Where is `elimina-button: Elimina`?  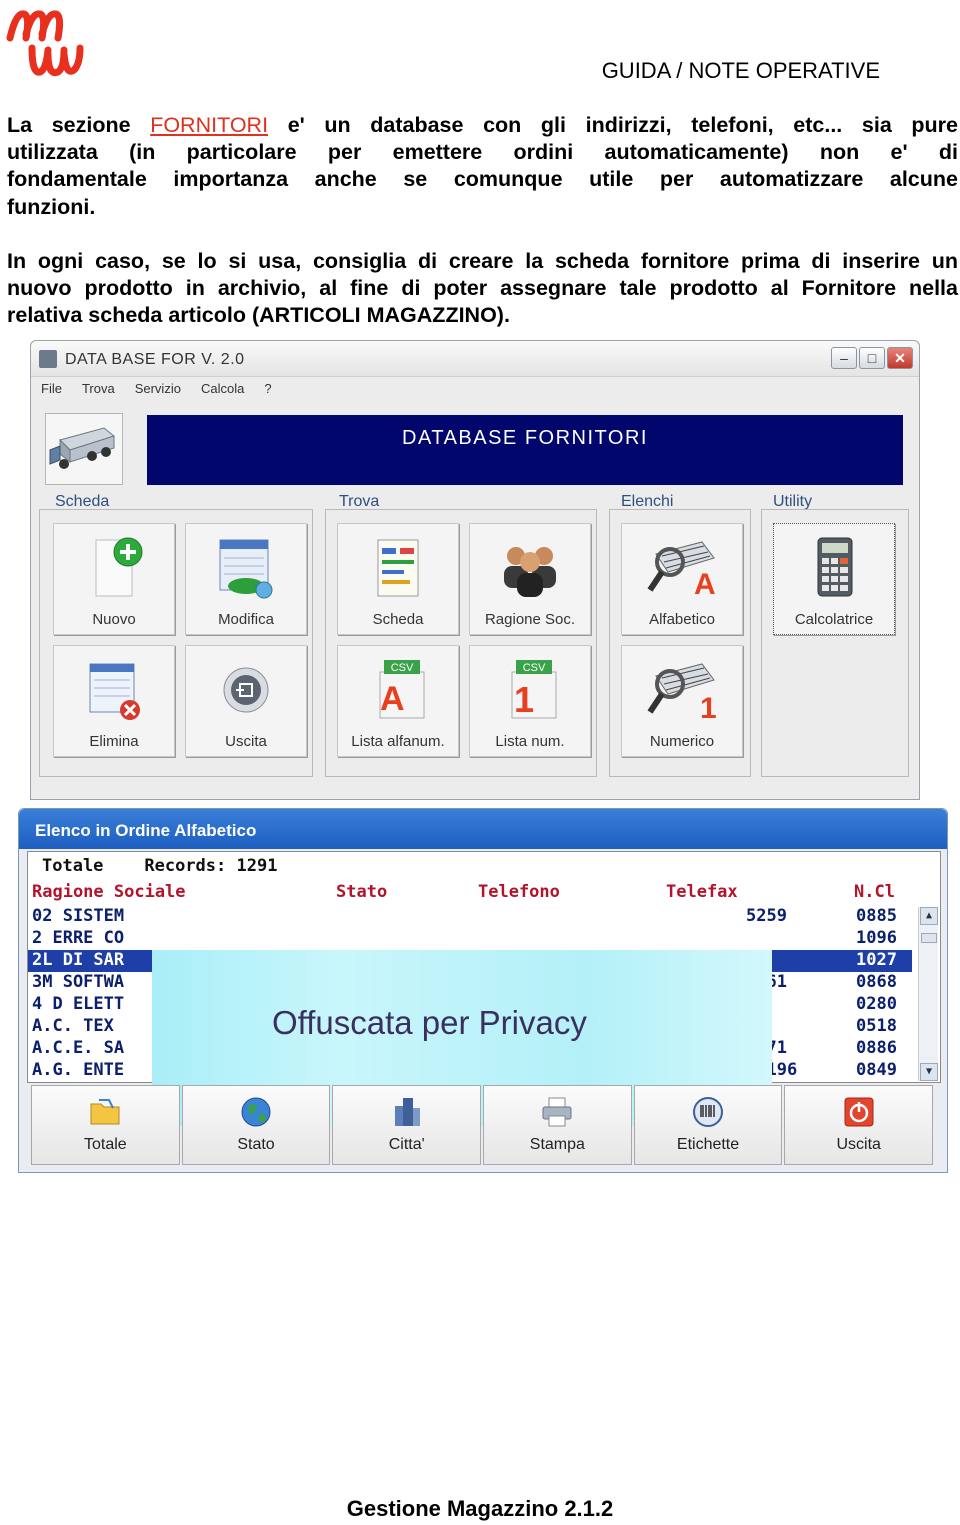
elimina-button: Elimina is located at coordinates (114, 701).